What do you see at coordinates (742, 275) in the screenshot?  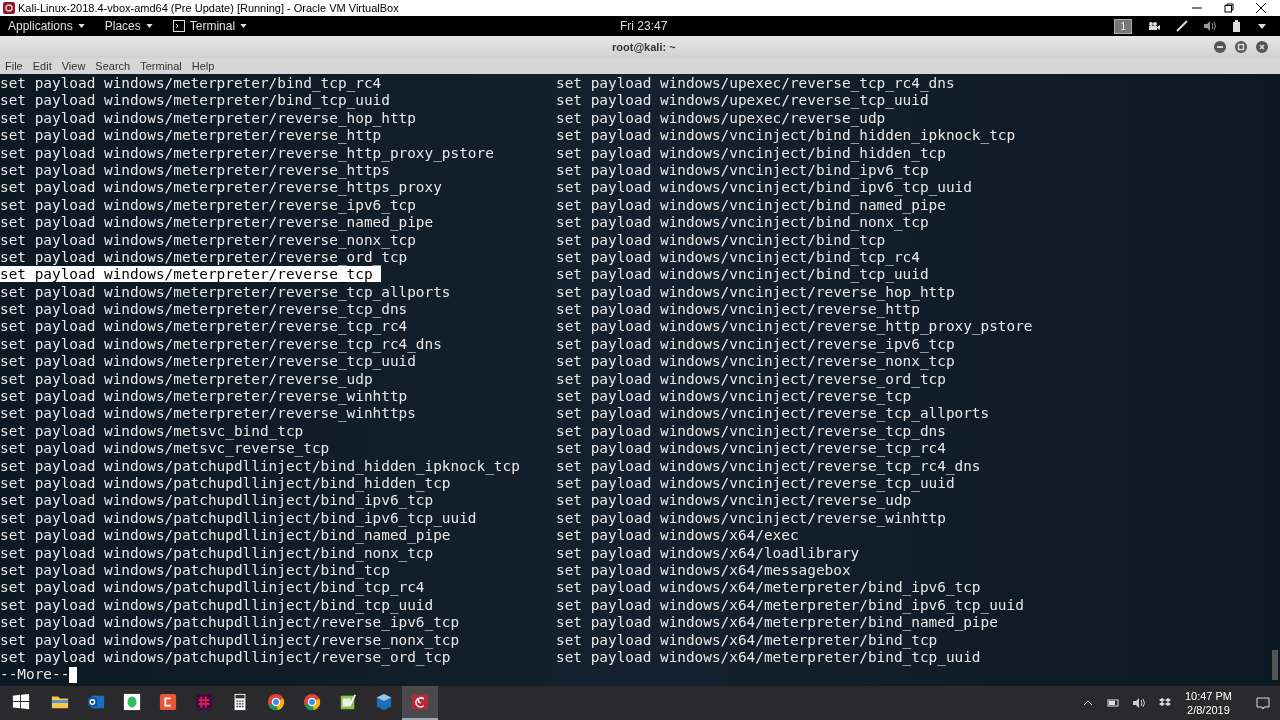 I see `terminal-line: set payload windows/vncinject/bind_tcp_uuid` at bounding box center [742, 275].